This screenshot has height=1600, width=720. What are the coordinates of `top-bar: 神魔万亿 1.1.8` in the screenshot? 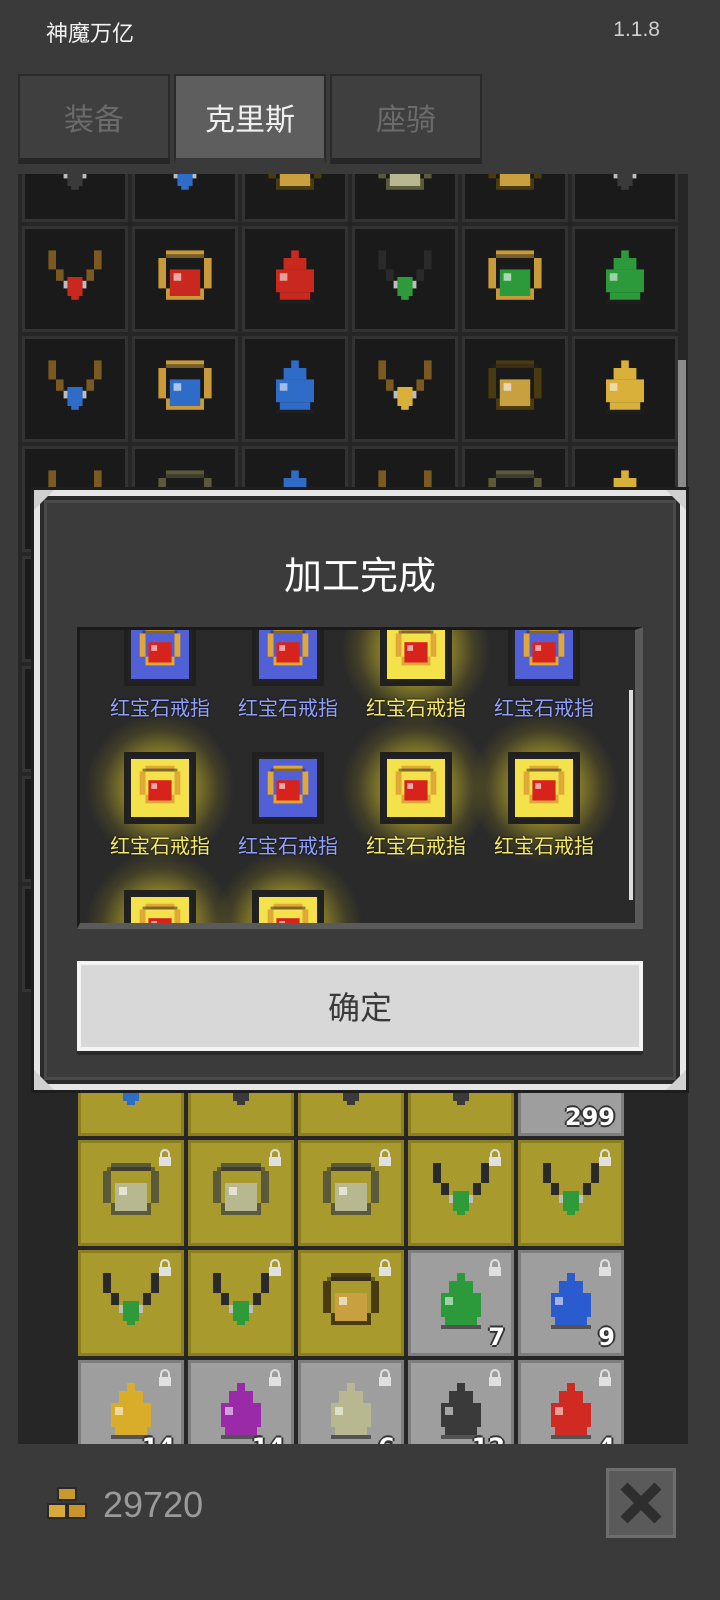 It's located at (360, 32).